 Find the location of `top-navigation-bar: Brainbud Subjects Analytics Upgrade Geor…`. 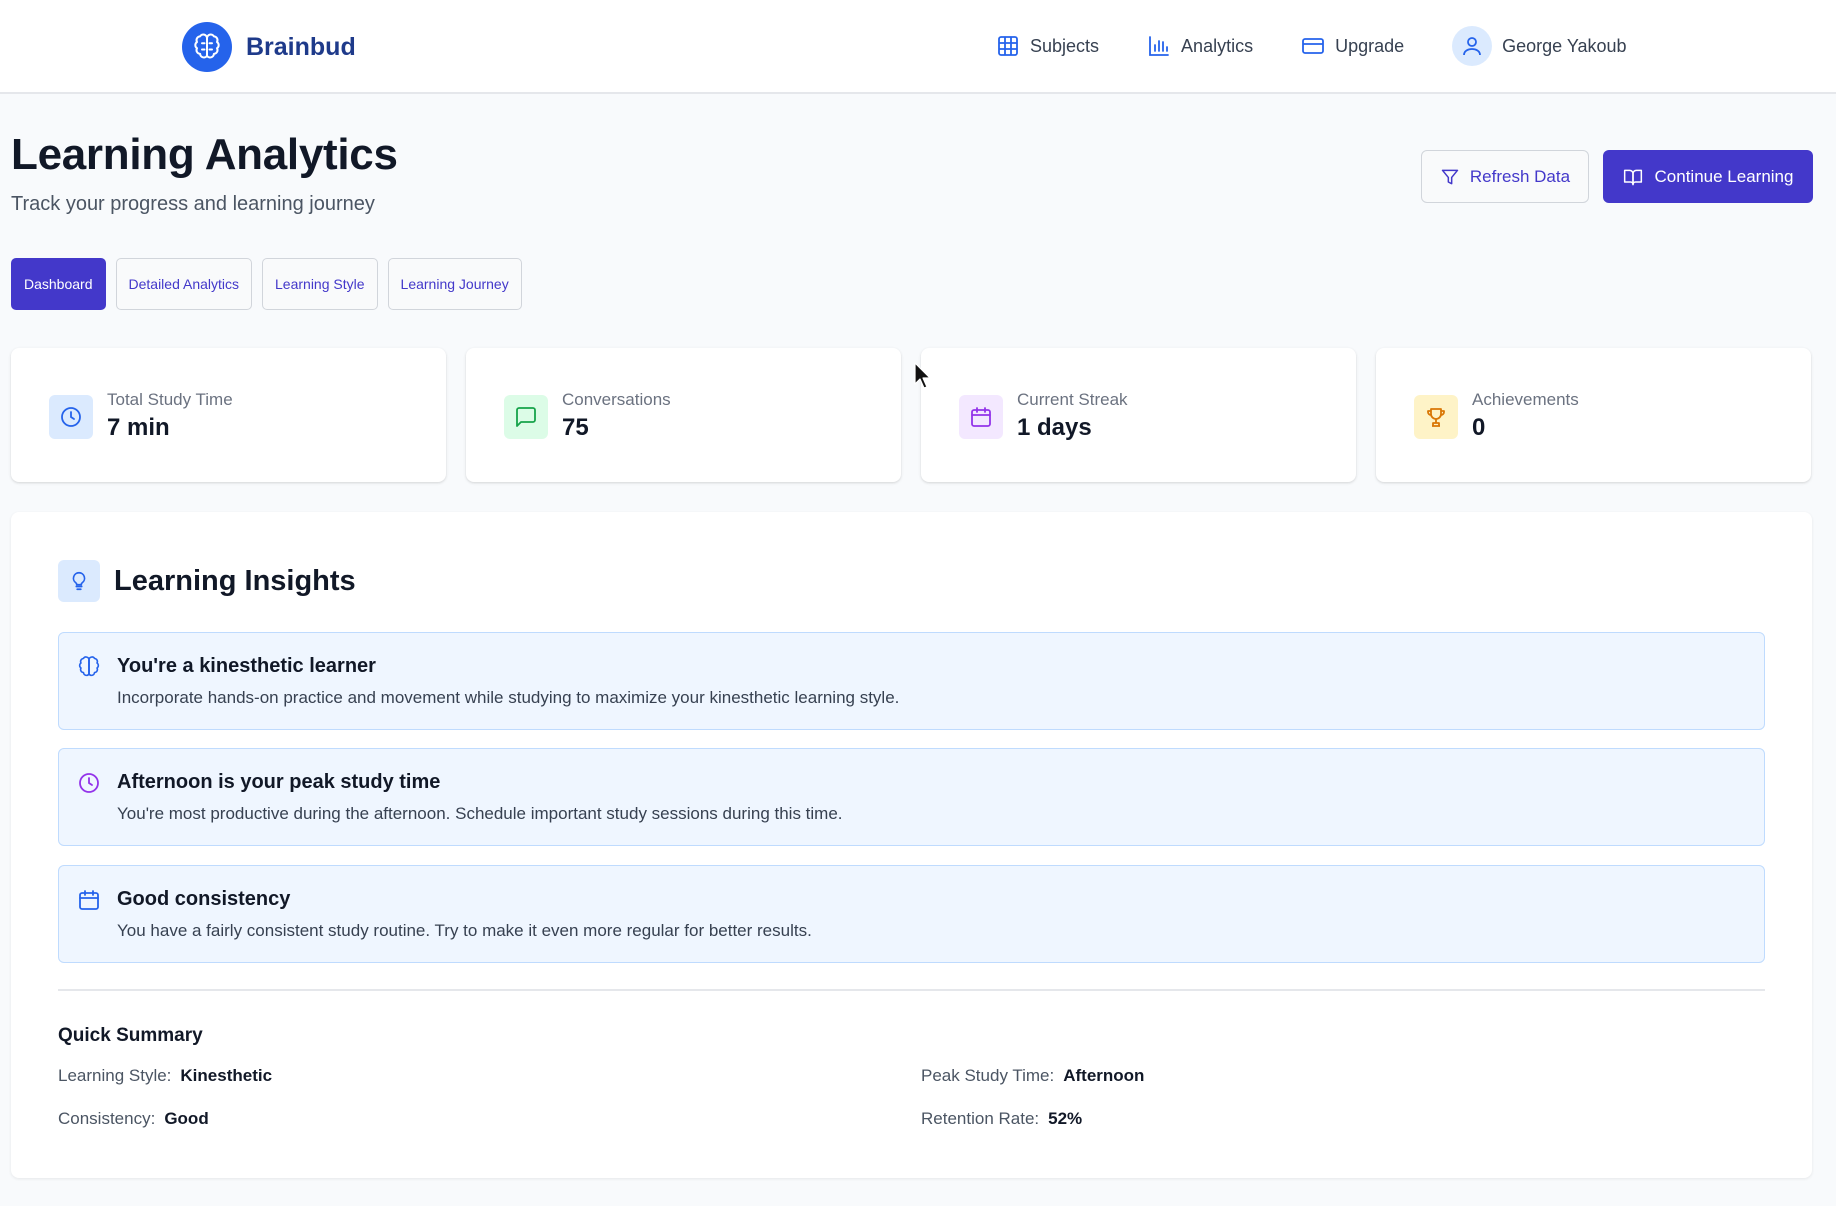

top-navigation-bar: Brainbud Subjects Analytics Upgrade Geor… is located at coordinates (918, 47).